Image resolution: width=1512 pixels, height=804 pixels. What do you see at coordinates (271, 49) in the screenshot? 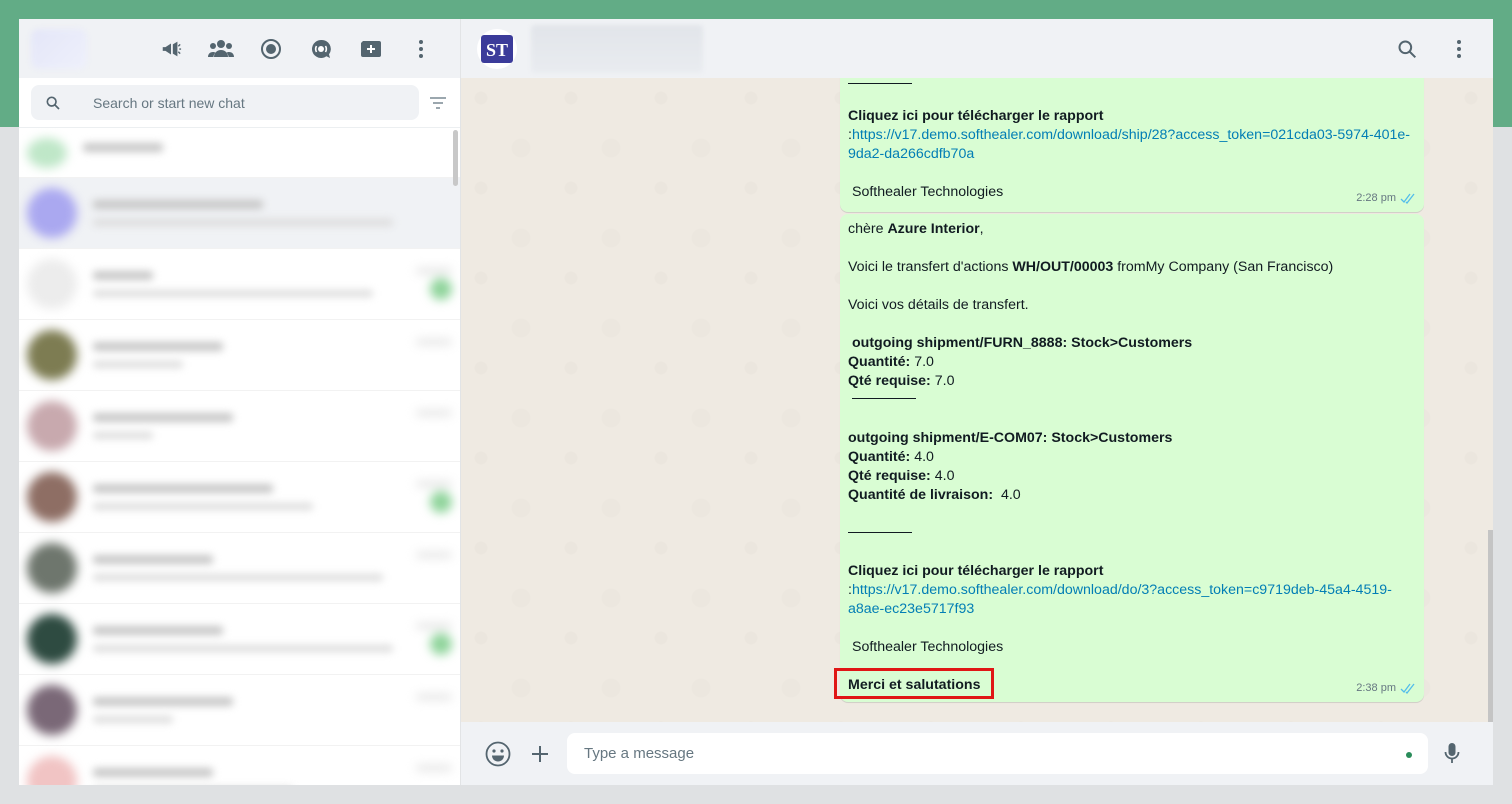
I see `status-icon` at bounding box center [271, 49].